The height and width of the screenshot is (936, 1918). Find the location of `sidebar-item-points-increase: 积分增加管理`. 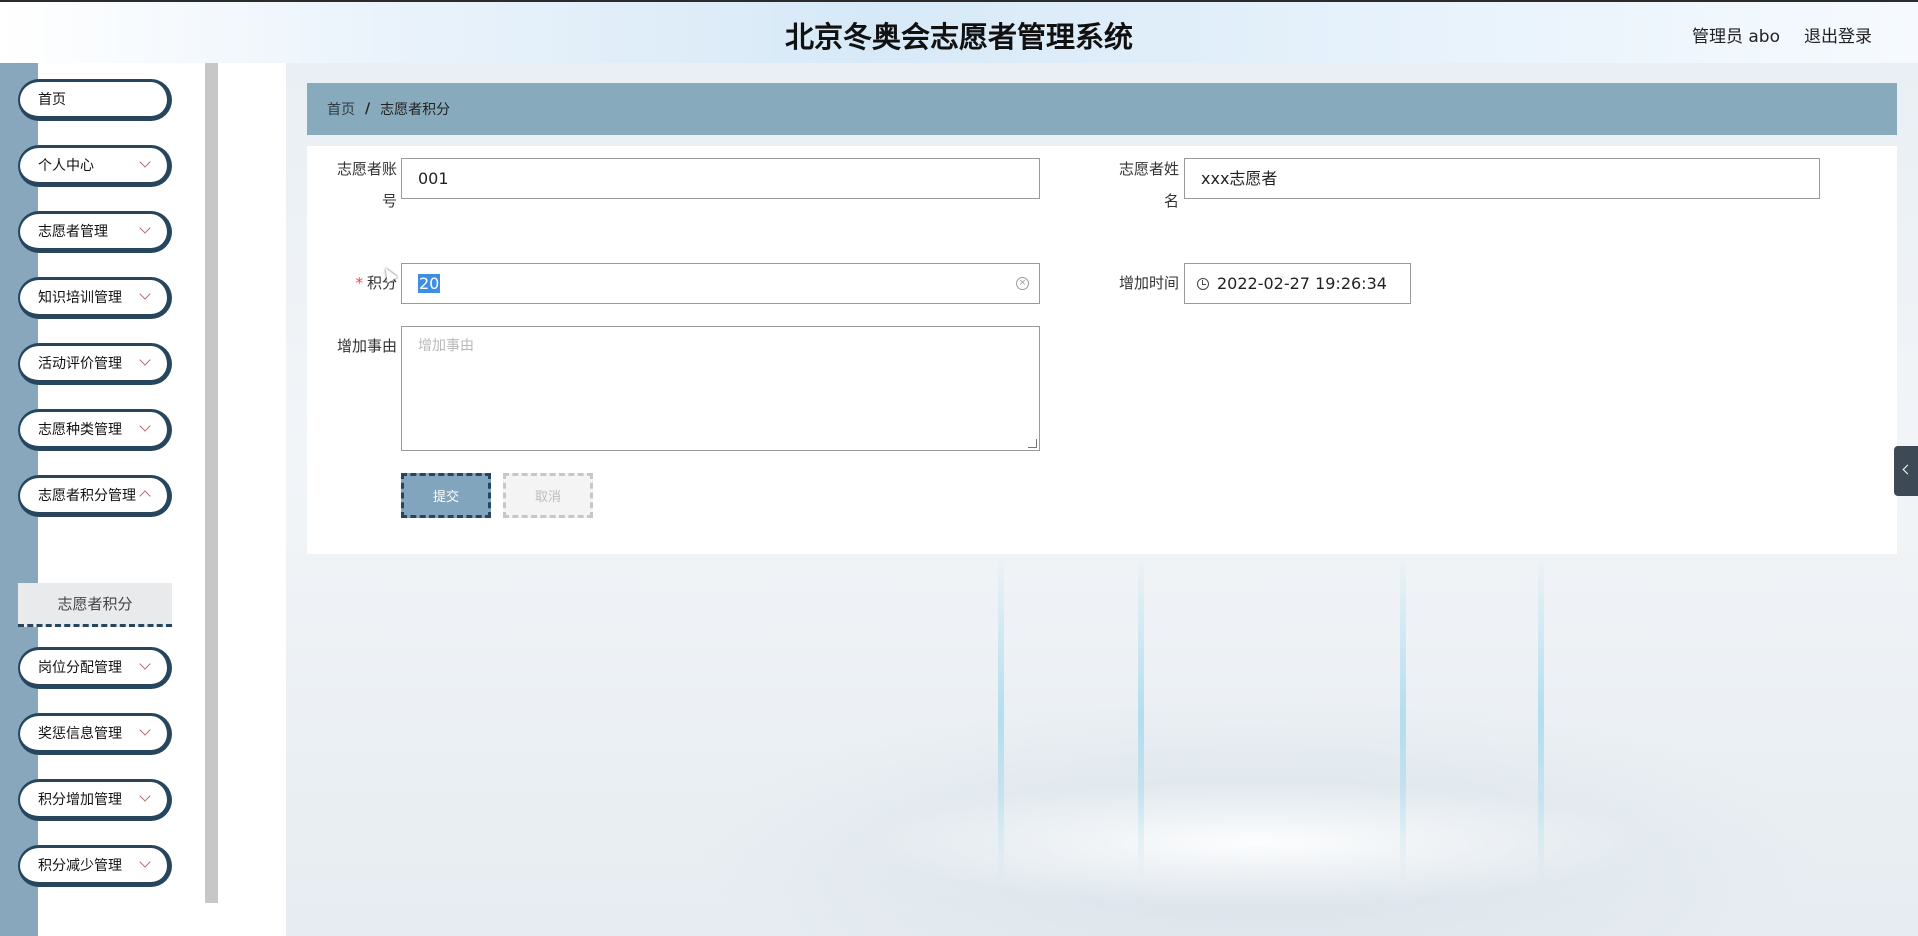

sidebar-item-points-increase: 积分增加管理 is located at coordinates (95, 800).